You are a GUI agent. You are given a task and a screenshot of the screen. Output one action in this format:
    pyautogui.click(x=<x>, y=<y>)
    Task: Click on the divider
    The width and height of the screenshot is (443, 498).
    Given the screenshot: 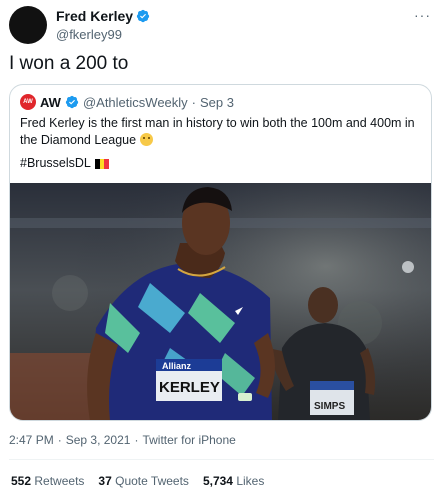 What is the action you would take?
    pyautogui.click(x=221, y=459)
    